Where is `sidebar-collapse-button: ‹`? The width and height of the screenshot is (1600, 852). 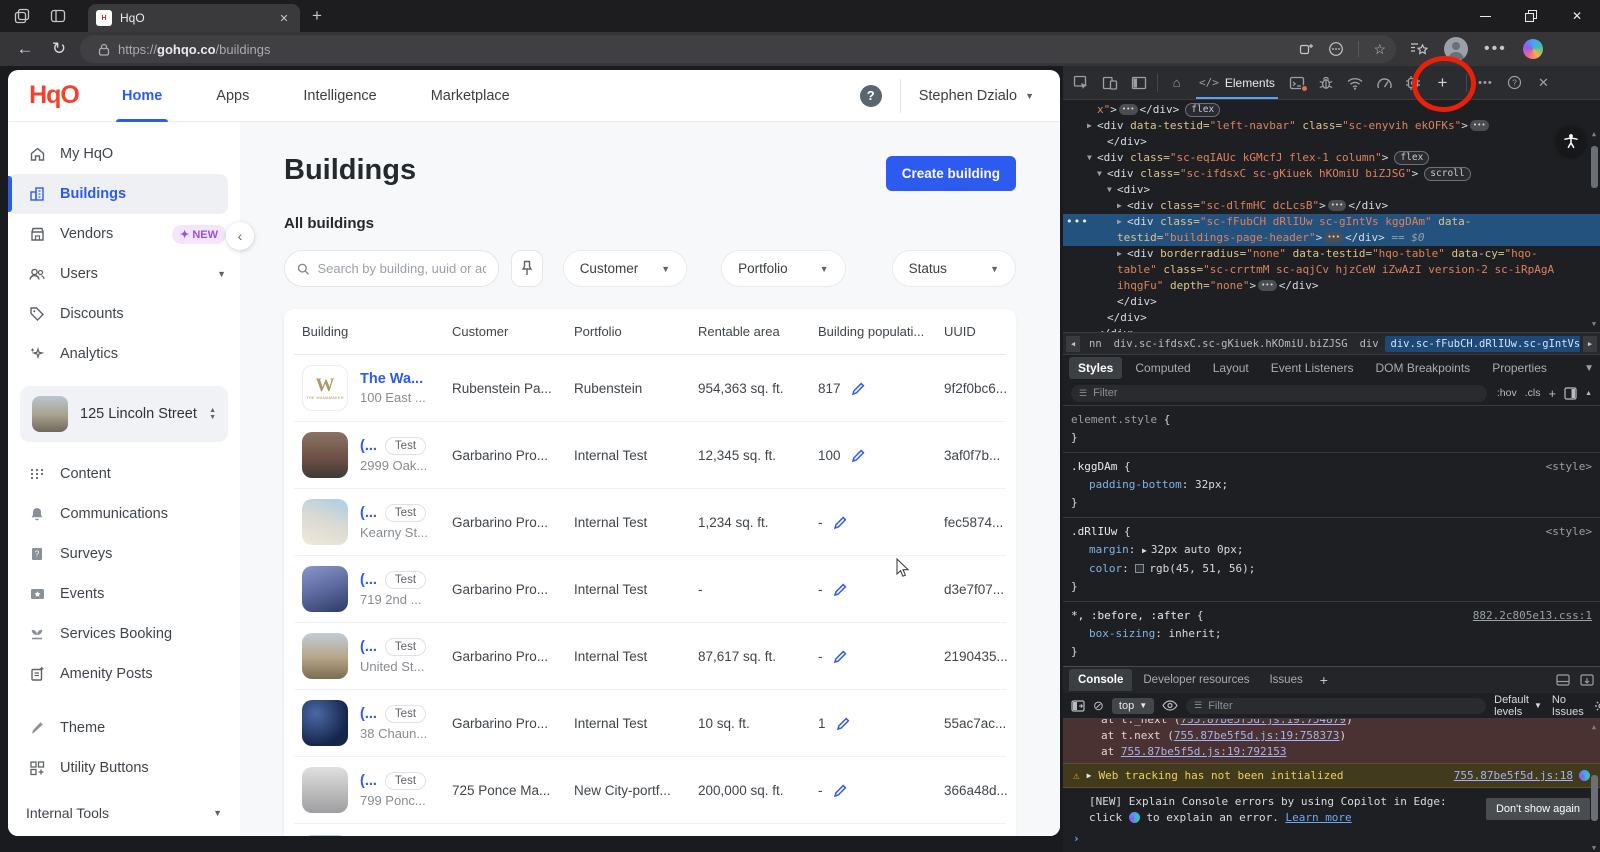
sidebar-collapse-button: ‹ is located at coordinates (240, 236).